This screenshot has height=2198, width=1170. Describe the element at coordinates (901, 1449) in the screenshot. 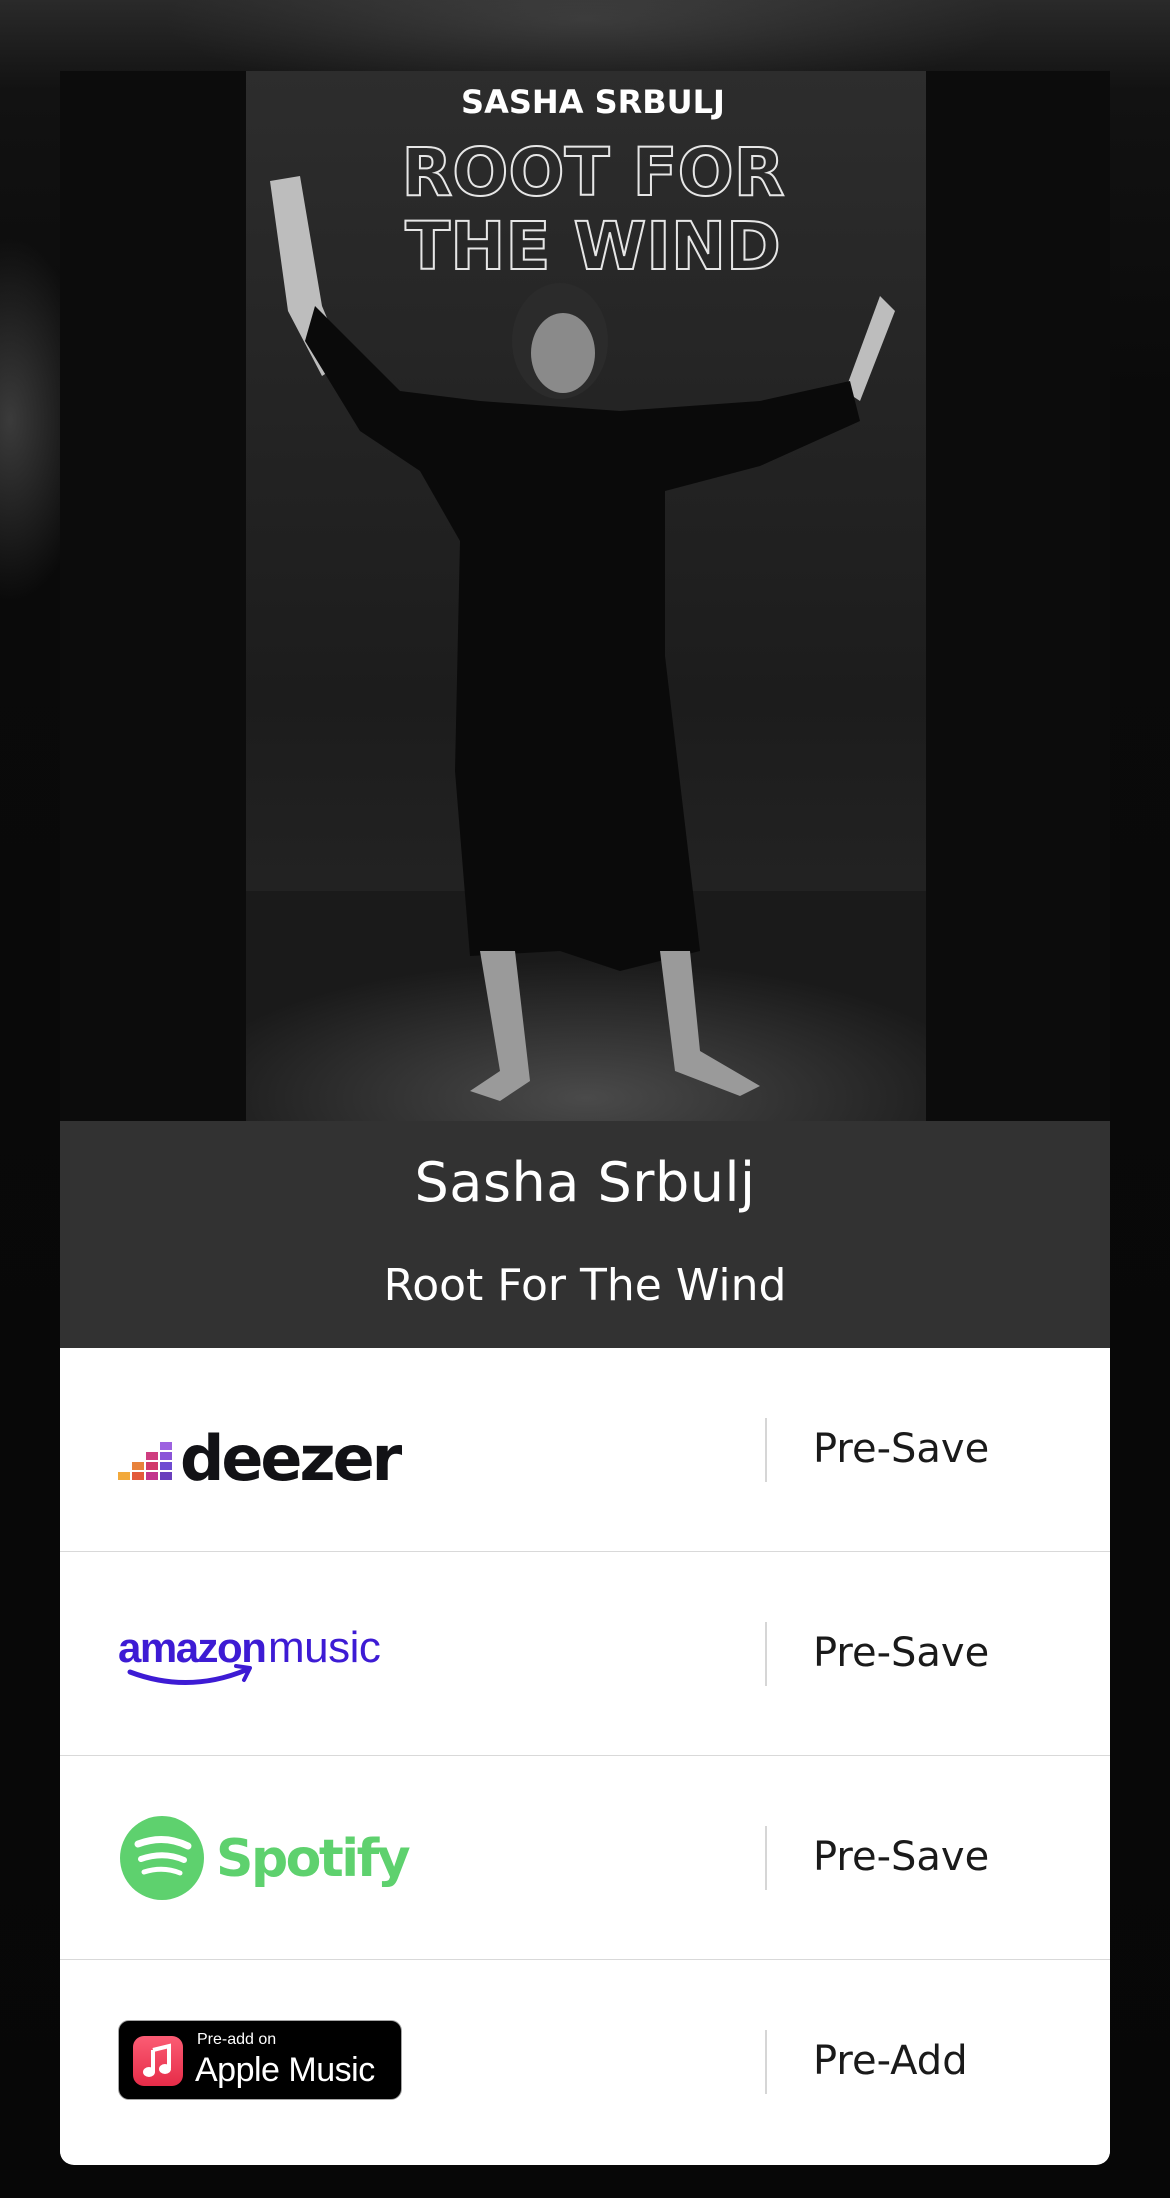

I see `deezer-presave-button: Pre-Save` at that location.